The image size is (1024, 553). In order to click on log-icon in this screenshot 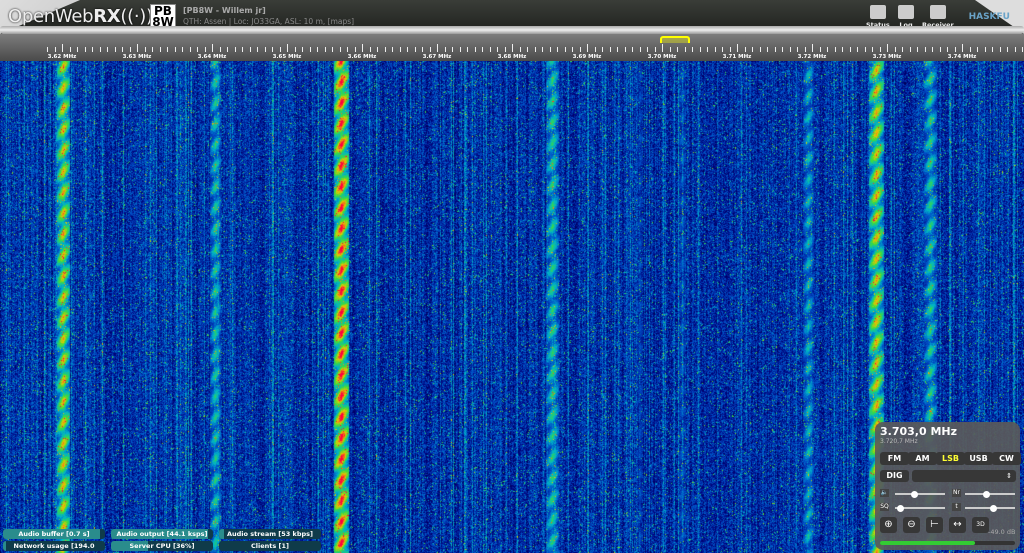, I will do `click(906, 12)`.